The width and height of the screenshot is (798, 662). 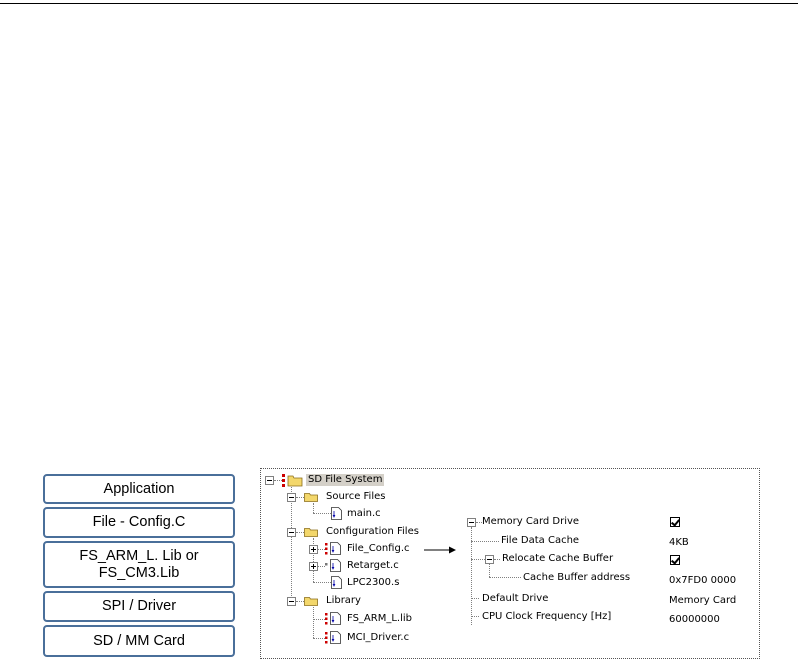 What do you see at coordinates (373, 583) in the screenshot?
I see `tree-lpc-label: LPC2300.s` at bounding box center [373, 583].